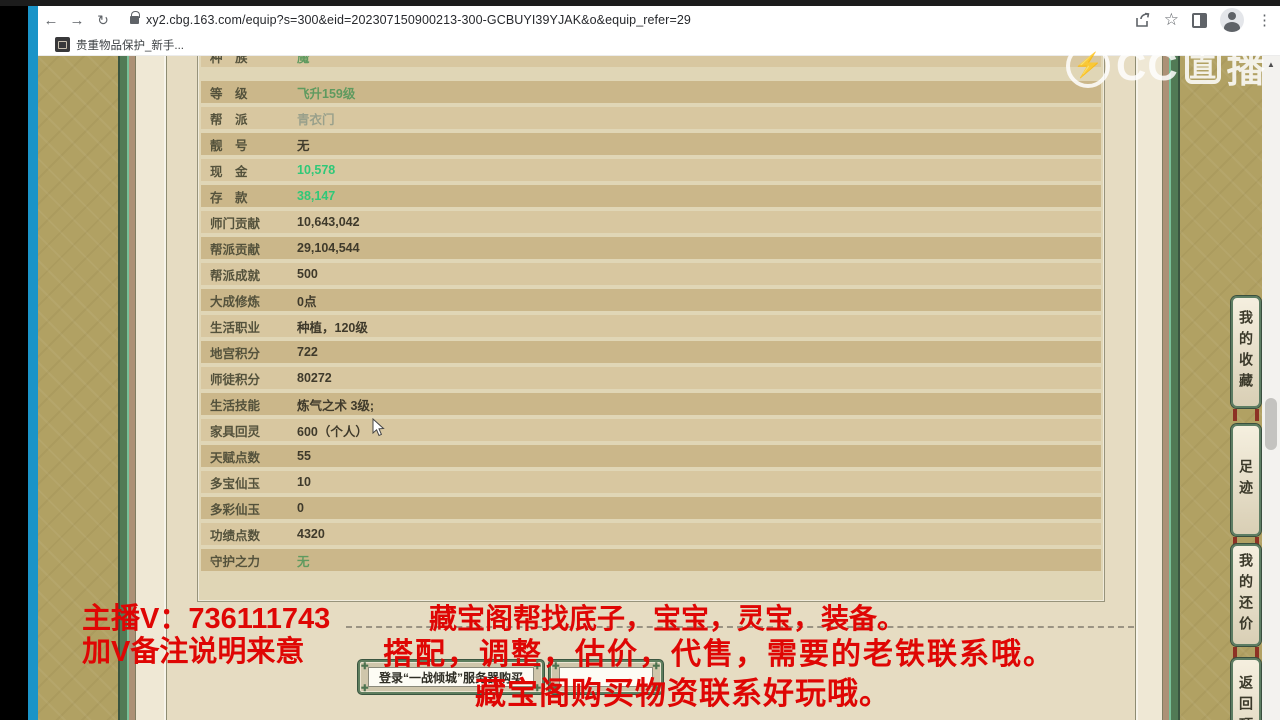 The width and height of the screenshot is (1280, 720). I want to click on attr-value: 600（个人）, so click(332, 431).